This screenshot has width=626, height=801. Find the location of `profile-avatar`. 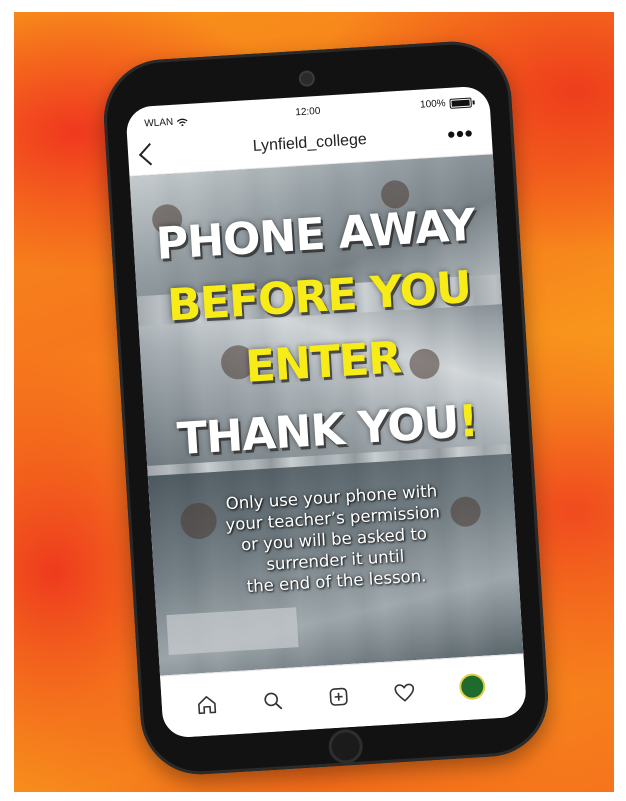

profile-avatar is located at coordinates (472, 686).